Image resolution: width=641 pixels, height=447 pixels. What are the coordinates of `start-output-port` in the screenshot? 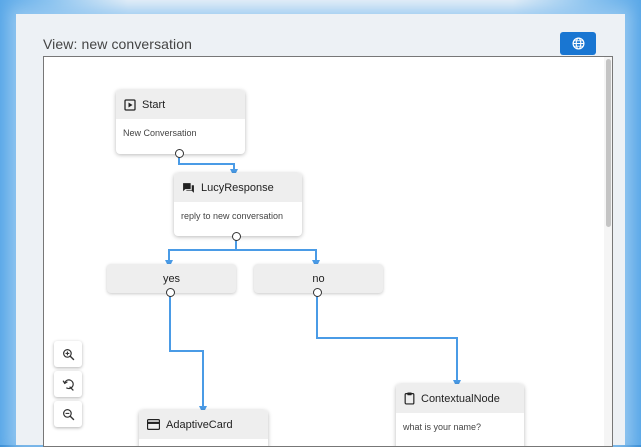 It's located at (179, 153).